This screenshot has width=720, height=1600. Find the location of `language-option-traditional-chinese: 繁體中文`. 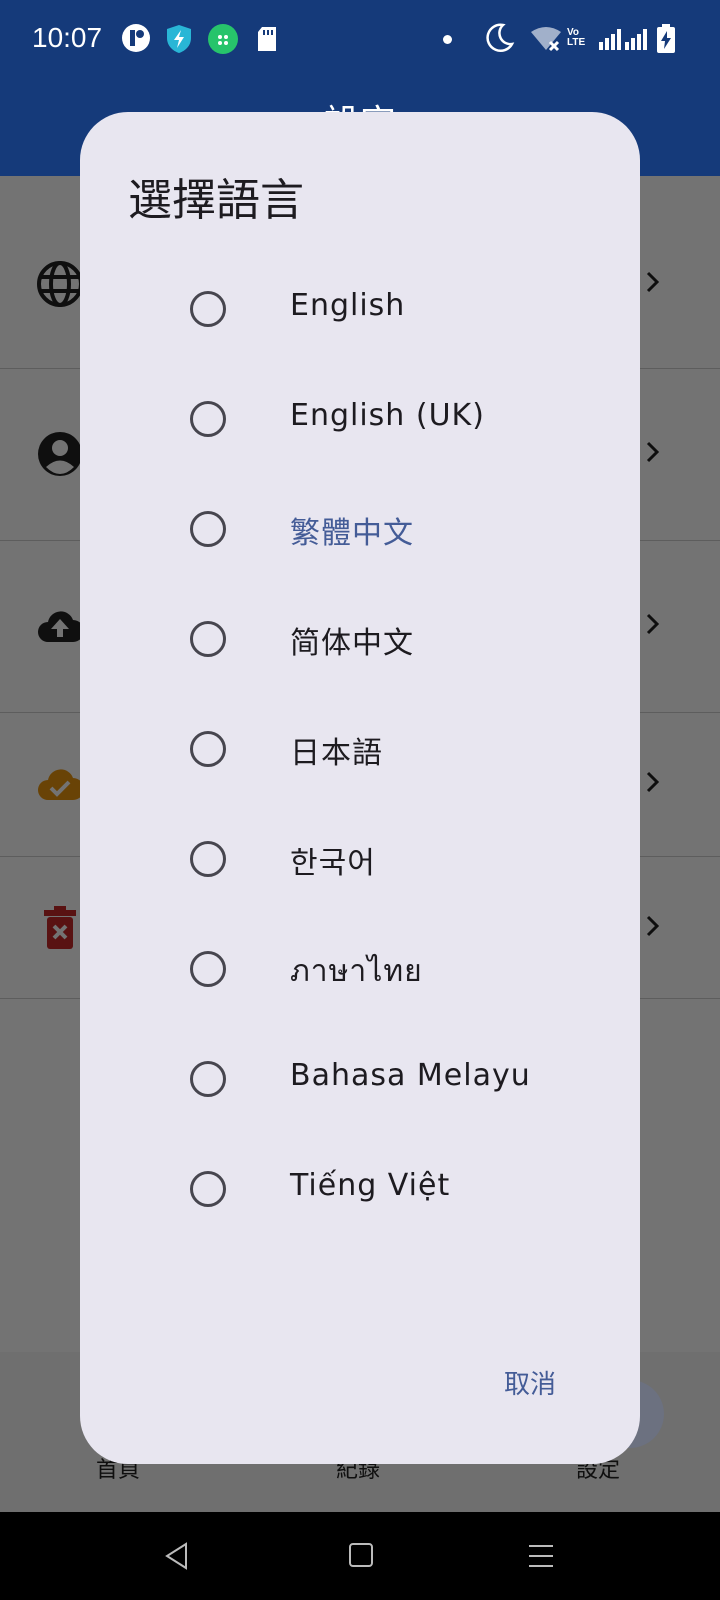

language-option-traditional-chinese: 繁體中文 is located at coordinates (360, 529).